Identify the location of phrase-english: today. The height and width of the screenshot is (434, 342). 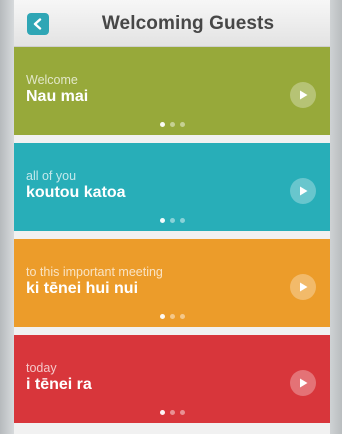
(41, 368).